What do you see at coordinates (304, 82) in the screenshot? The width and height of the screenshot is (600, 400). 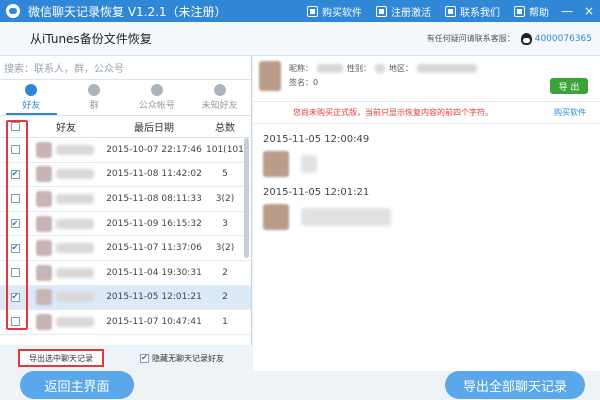 I see `signature-label: 签名：0` at bounding box center [304, 82].